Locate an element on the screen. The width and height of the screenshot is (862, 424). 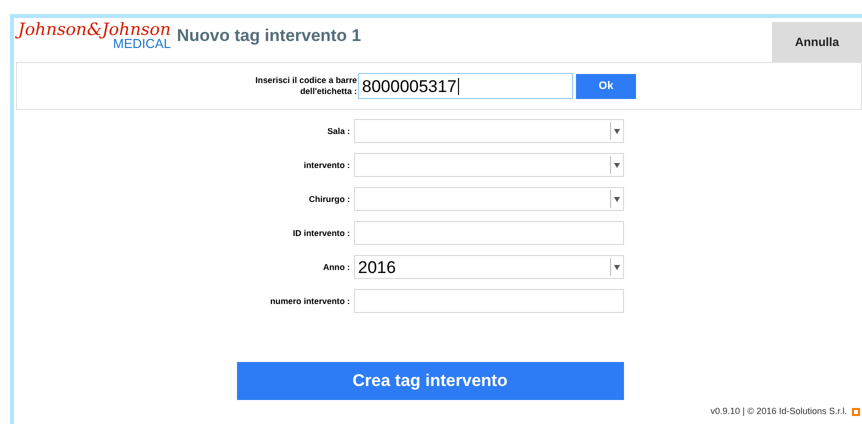
field-label: Anno : is located at coordinates (336, 267).